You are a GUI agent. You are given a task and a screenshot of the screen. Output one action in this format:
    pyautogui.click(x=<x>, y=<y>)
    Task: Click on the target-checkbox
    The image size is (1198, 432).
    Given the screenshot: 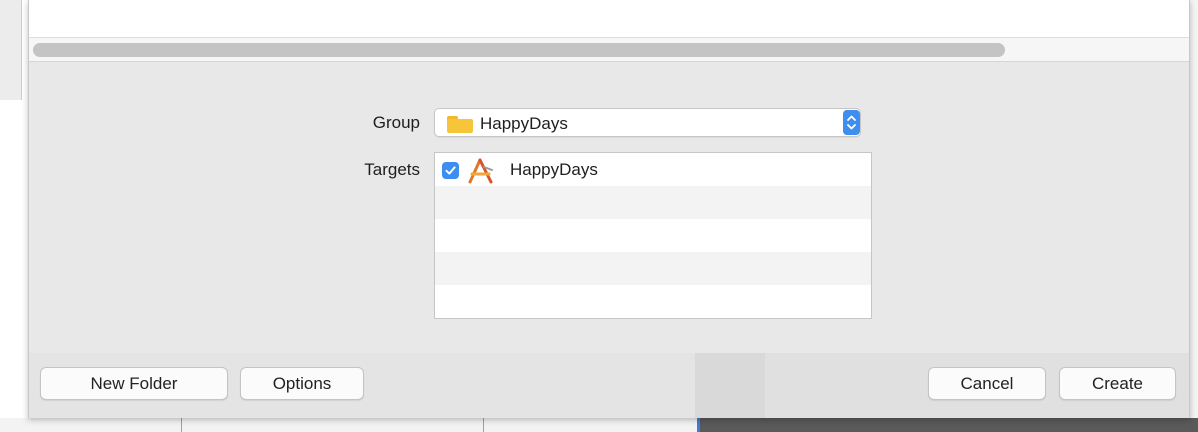 What is the action you would take?
    pyautogui.click(x=450, y=170)
    